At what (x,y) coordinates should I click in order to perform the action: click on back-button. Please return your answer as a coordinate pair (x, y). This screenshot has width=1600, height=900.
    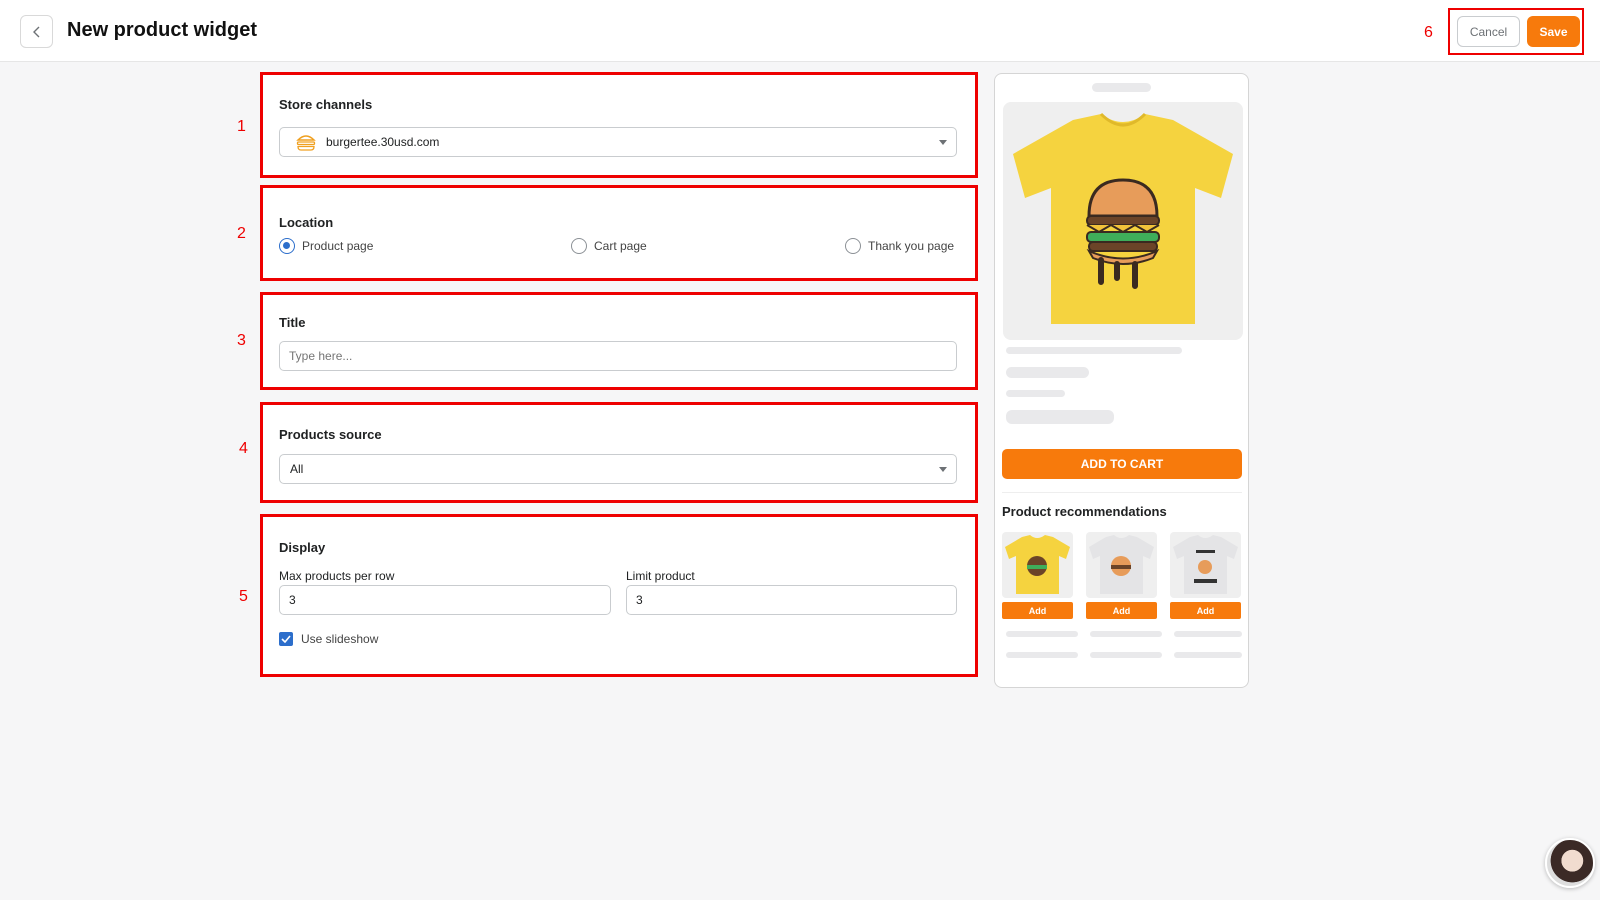
    Looking at the image, I should click on (36, 31).